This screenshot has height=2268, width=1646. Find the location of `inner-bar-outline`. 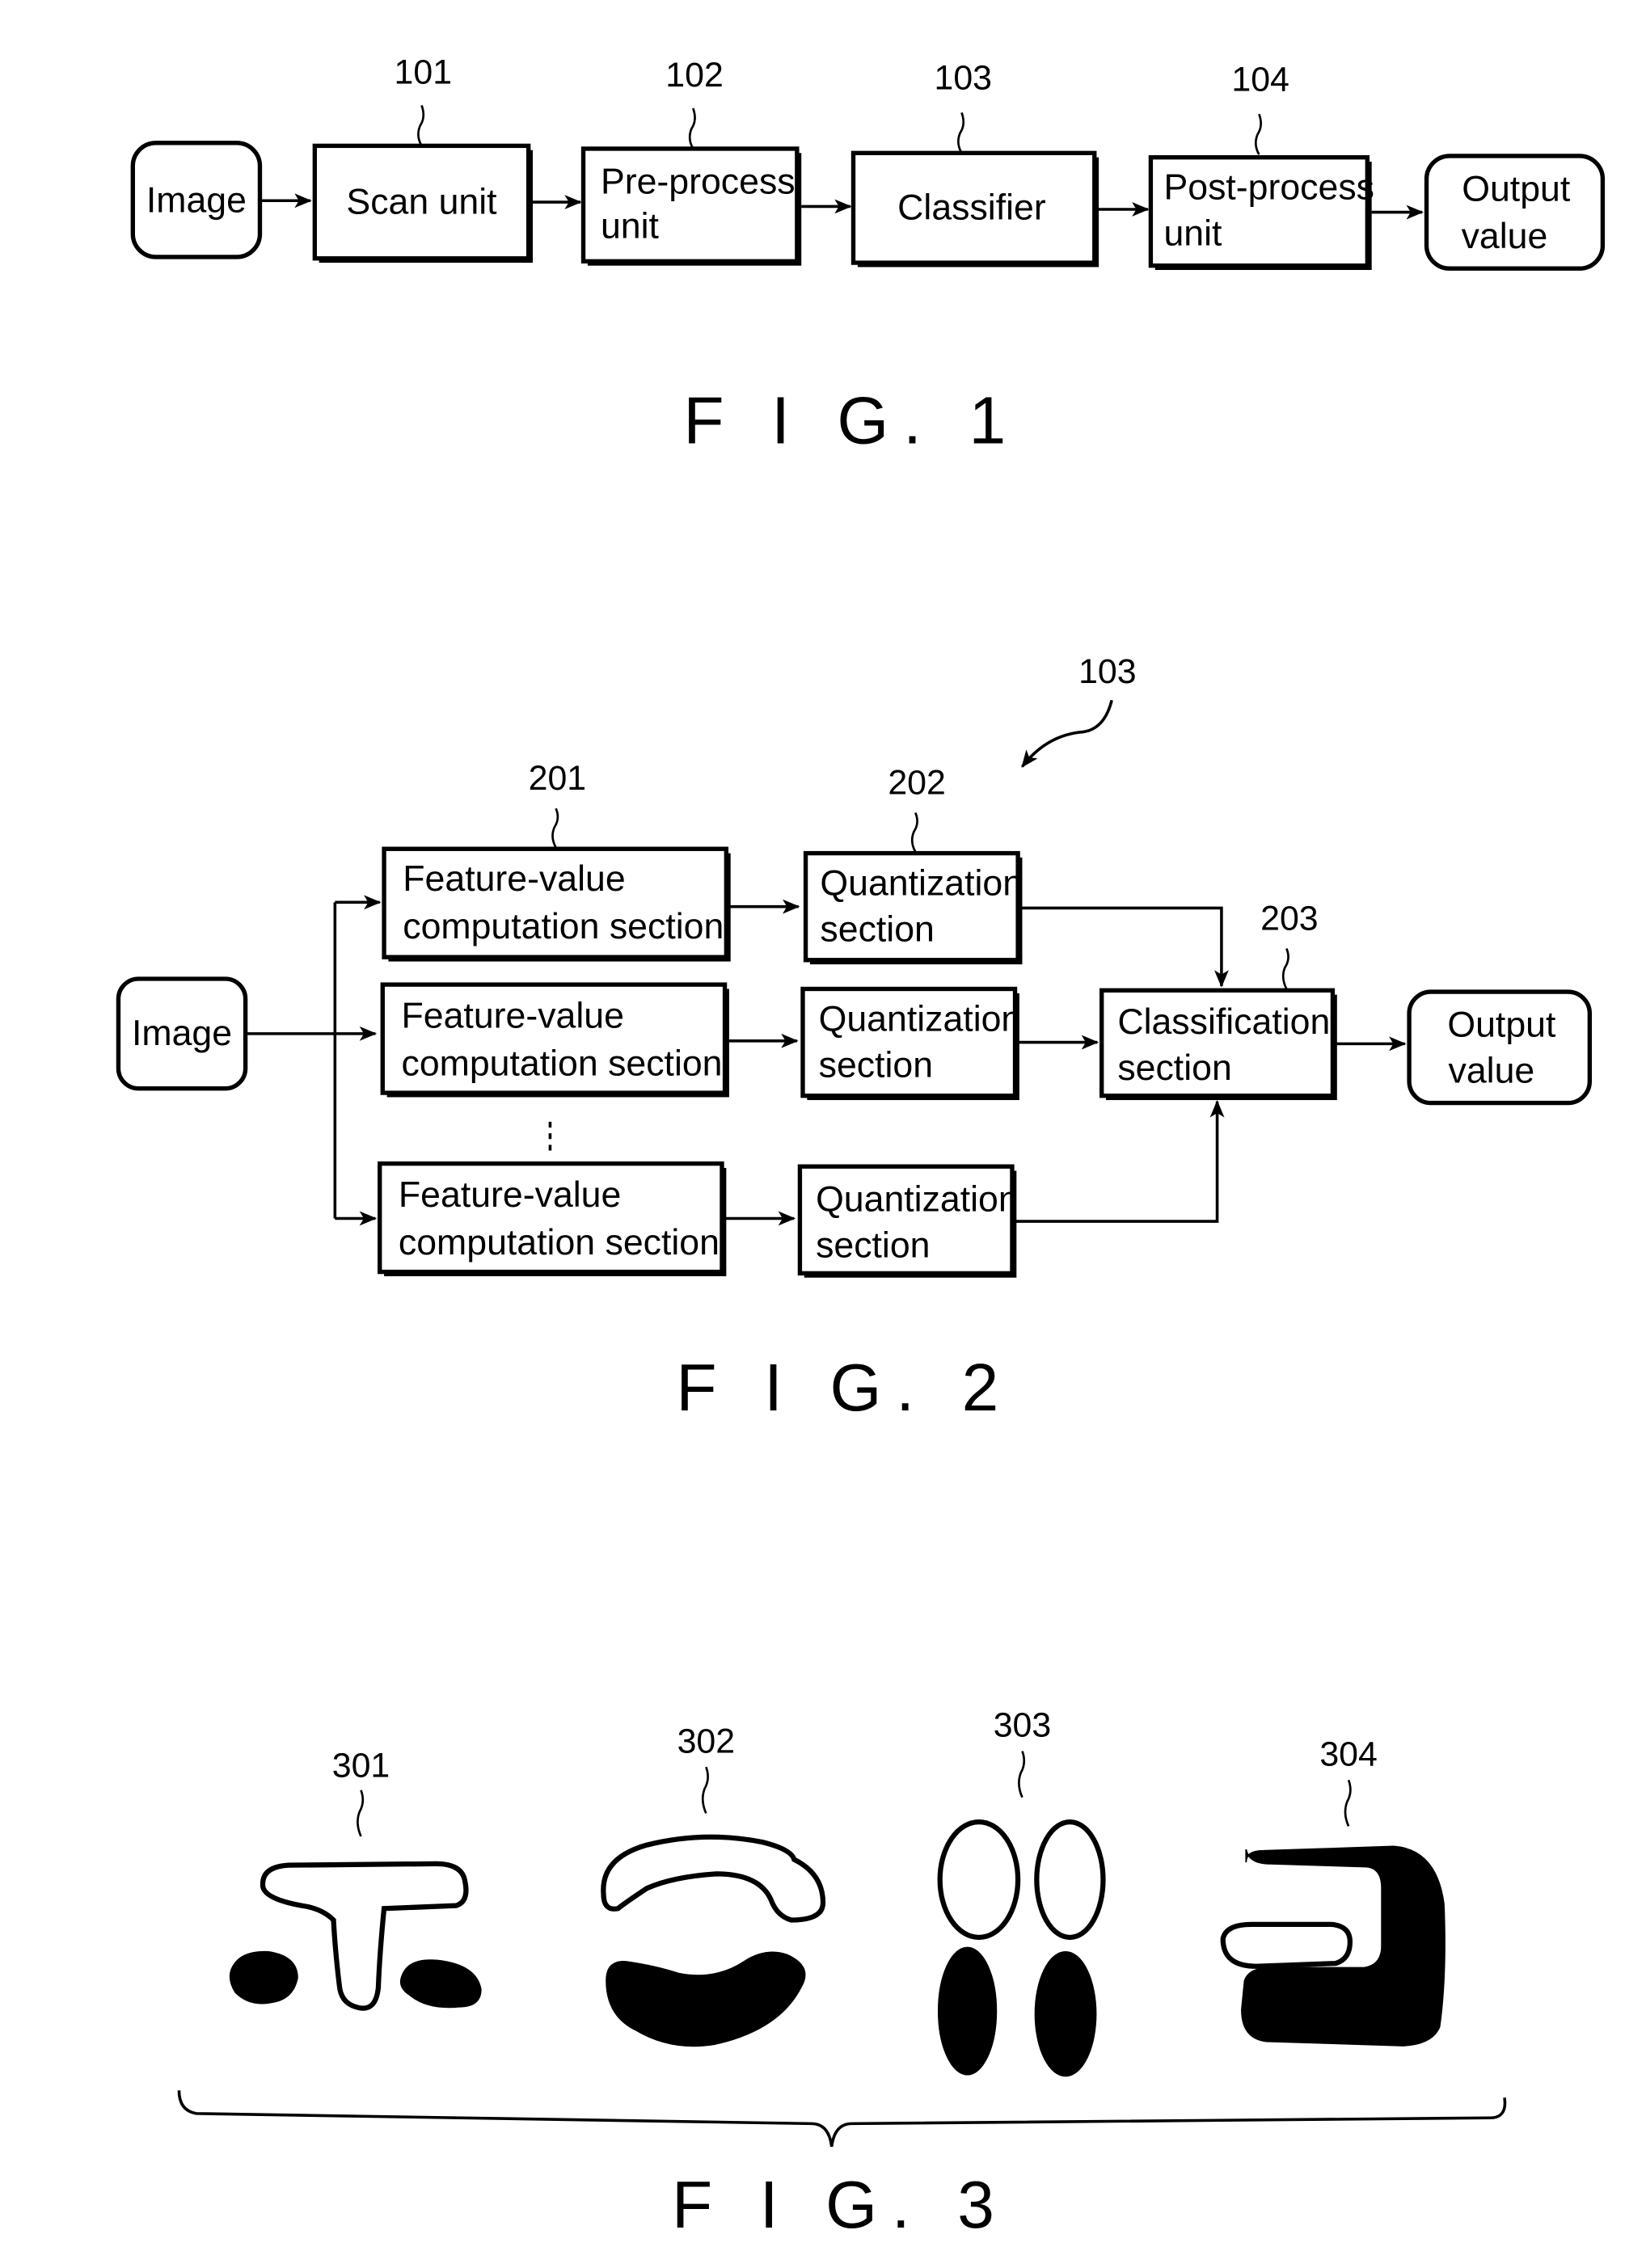

inner-bar-outline is located at coordinates (1286, 1945).